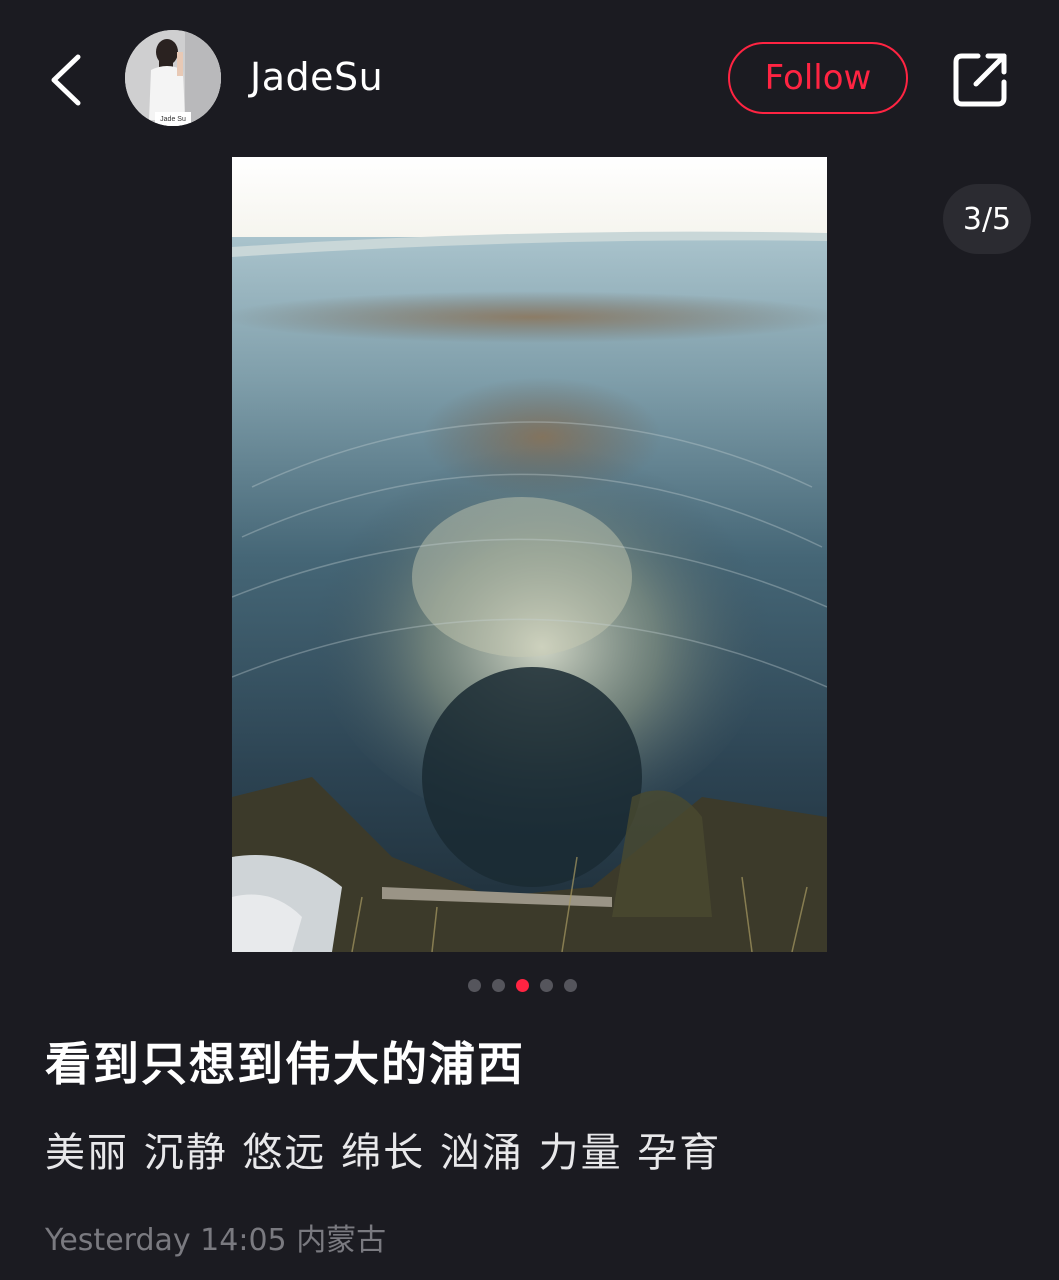 This screenshot has height=1280, width=1059. What do you see at coordinates (383, 1153) in the screenshot?
I see `post-description: 美丽 沉静 悠远 绵长 汹涌 力量 孕育` at bounding box center [383, 1153].